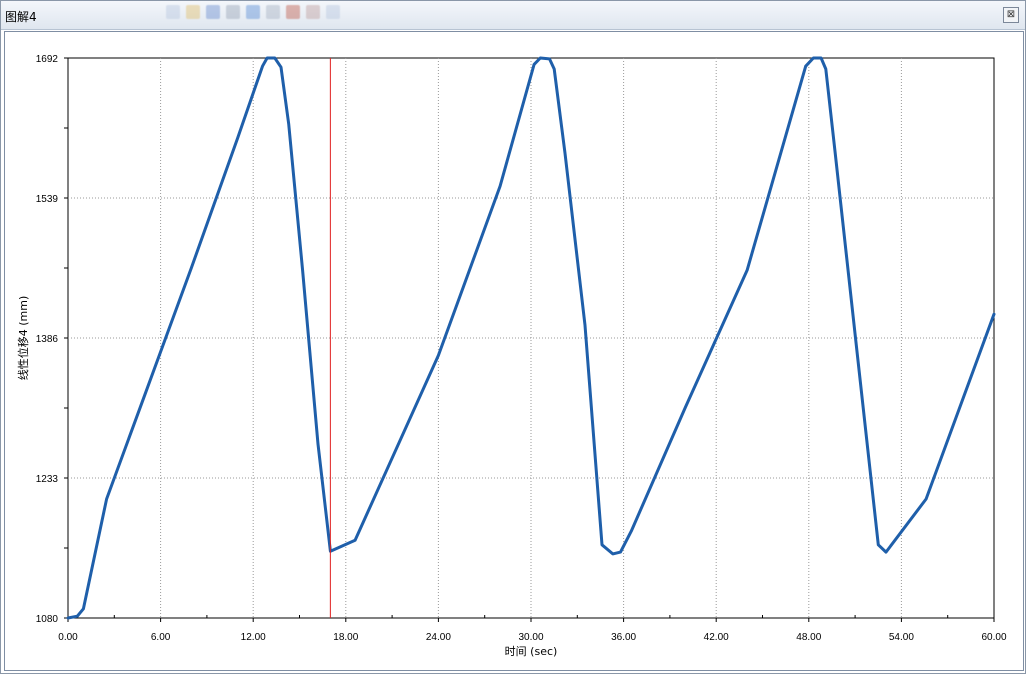 This screenshot has height=674, width=1026. Describe the element at coordinates (623, 637) in the screenshot. I see `x-tick-label: 36.00` at that location.